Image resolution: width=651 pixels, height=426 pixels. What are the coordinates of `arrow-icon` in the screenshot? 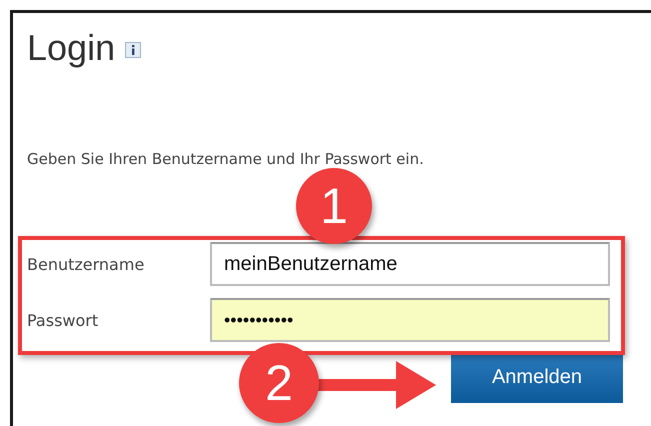 It's located at (377, 385).